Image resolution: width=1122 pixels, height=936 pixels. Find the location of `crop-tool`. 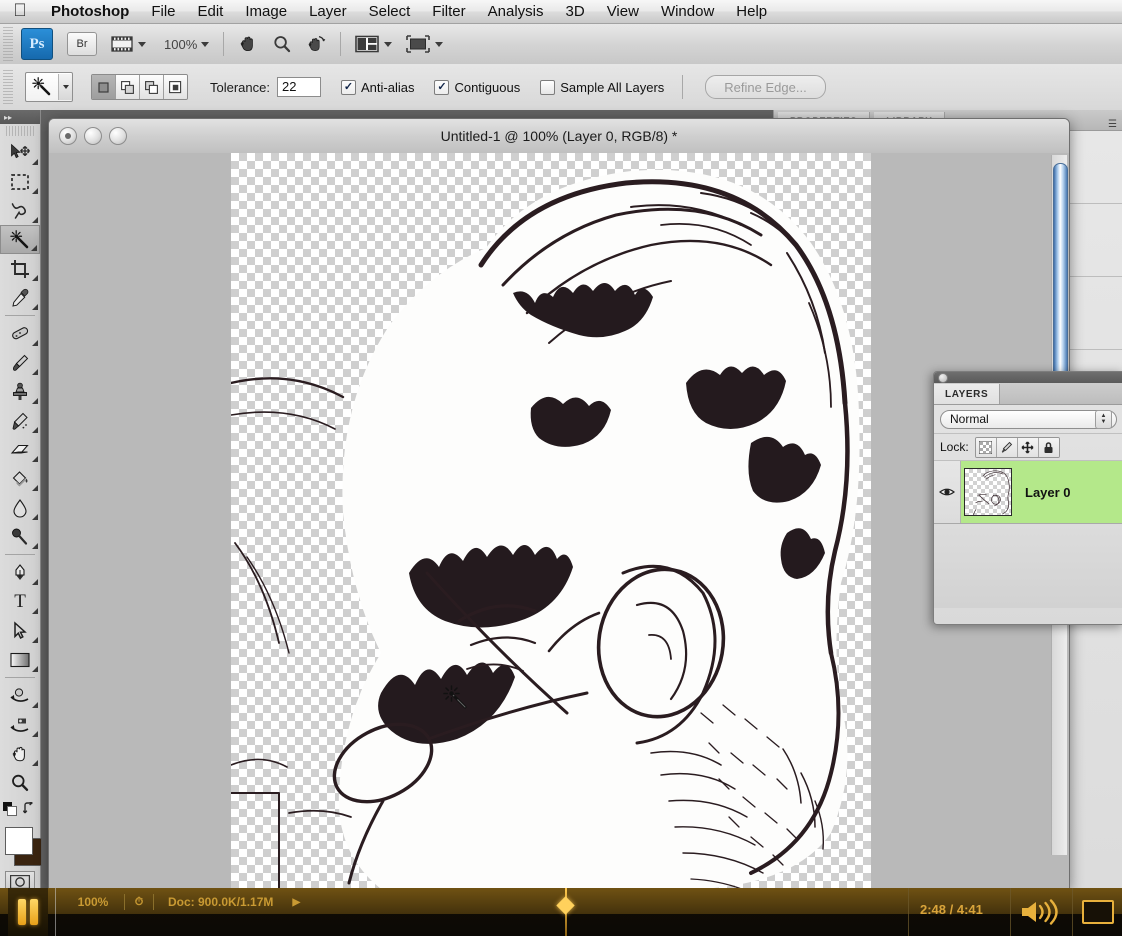

crop-tool is located at coordinates (20, 268).